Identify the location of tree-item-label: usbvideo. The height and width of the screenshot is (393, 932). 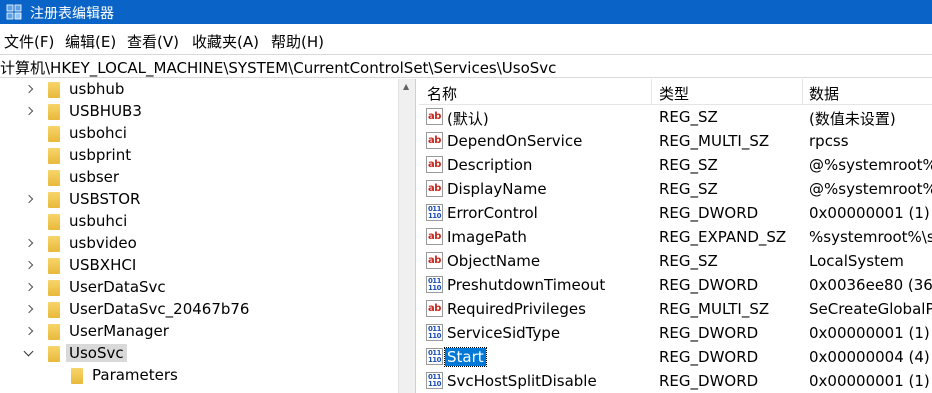
(103, 243).